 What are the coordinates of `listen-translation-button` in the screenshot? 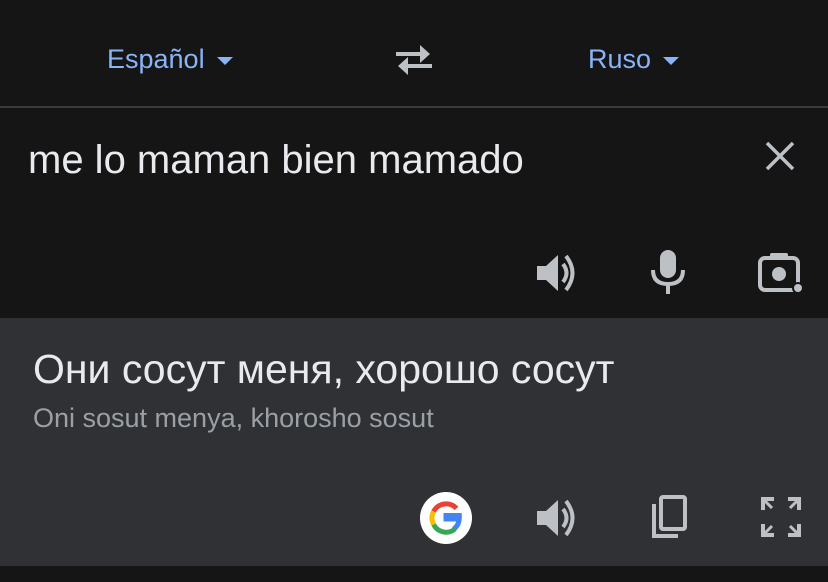 It's located at (556, 518).